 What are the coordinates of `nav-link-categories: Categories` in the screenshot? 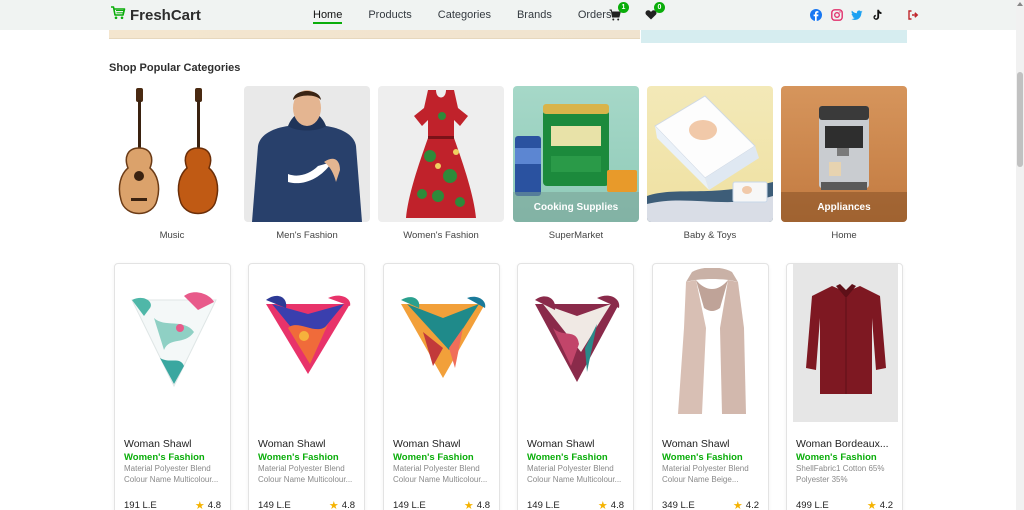 It's located at (464, 15).